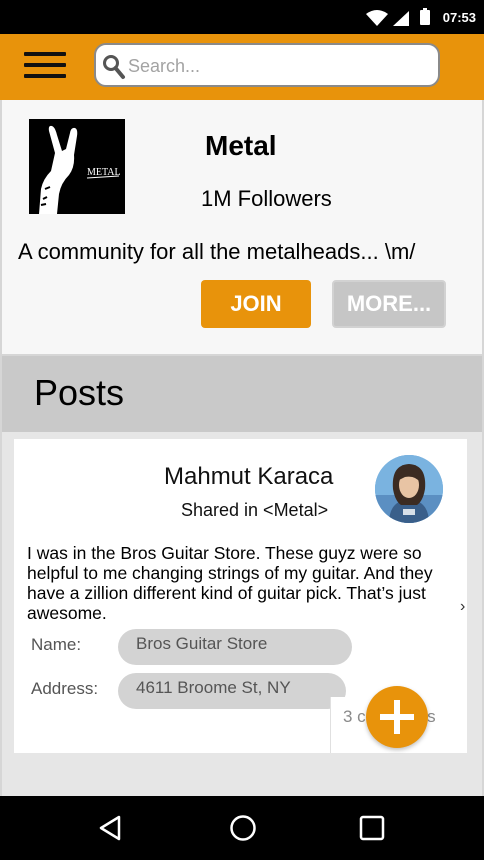 The width and height of the screenshot is (484, 860). Describe the element at coordinates (56, 644) in the screenshot. I see `name-label: Name:` at that location.